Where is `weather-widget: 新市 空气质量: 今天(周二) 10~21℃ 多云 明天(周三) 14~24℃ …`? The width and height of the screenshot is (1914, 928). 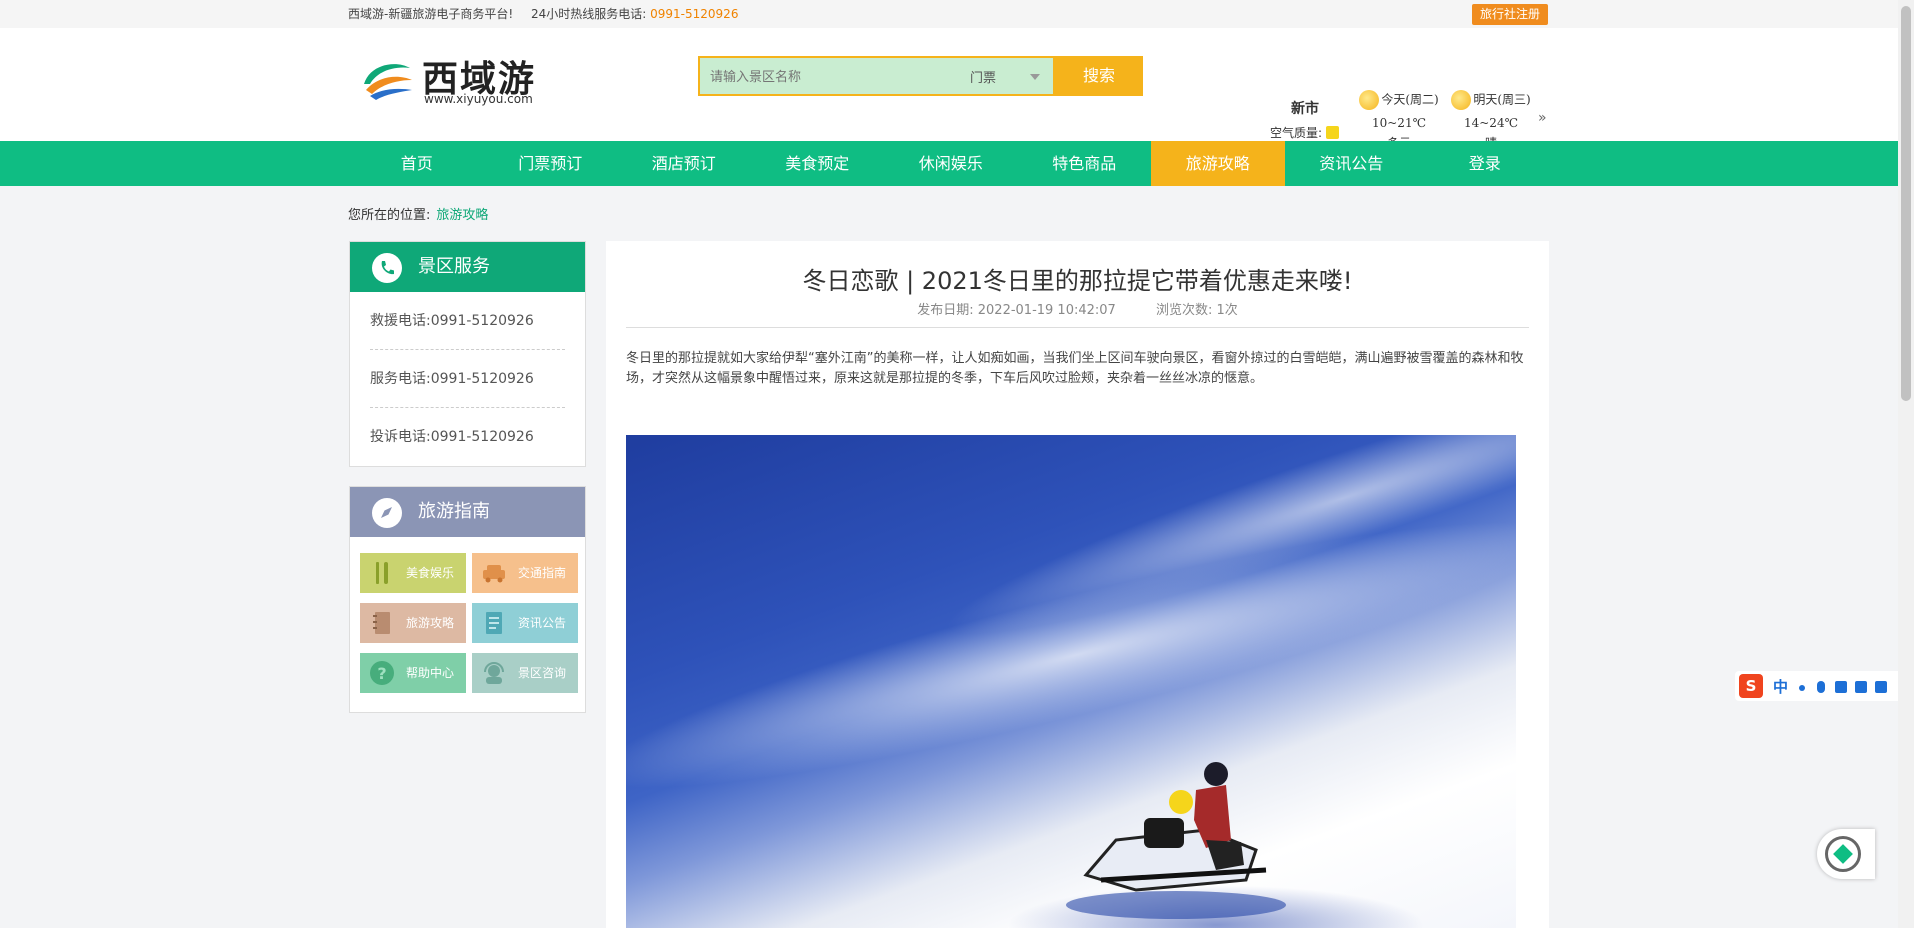
weather-widget: 新市 空气质量: 今天(周二) 10~21℃ 多云 明天(周三) 14~24℃ … is located at coordinates (1415, 103).